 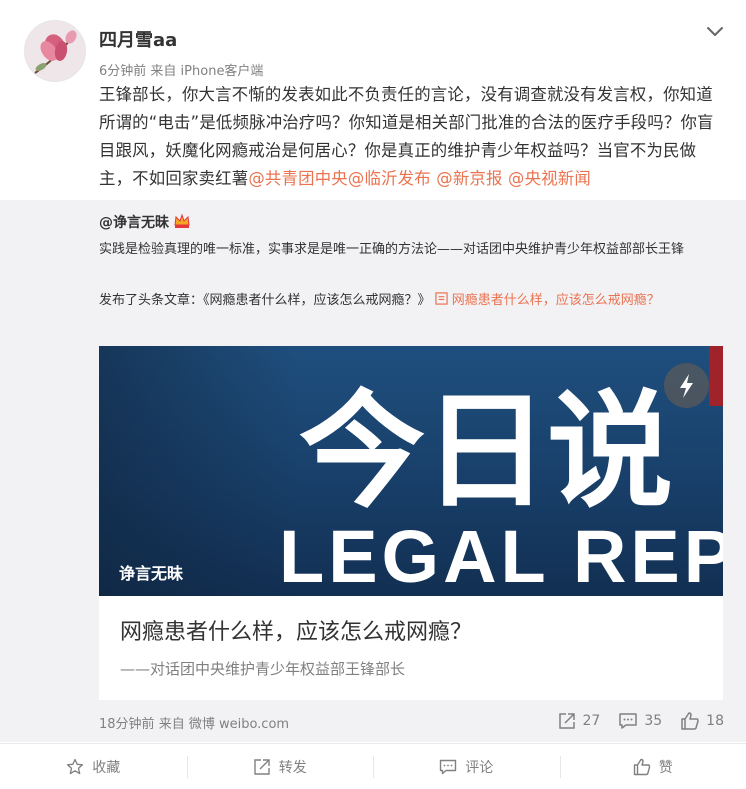 What do you see at coordinates (547, 178) in the screenshot?
I see `mention-cctv-news: @央视新闻` at bounding box center [547, 178].